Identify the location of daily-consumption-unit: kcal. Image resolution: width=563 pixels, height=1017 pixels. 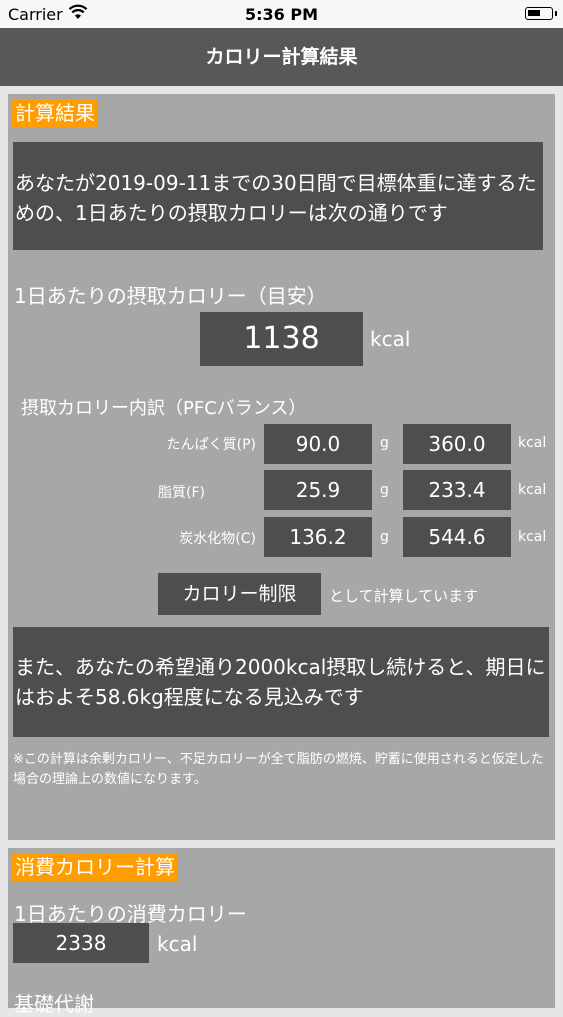
(177, 944).